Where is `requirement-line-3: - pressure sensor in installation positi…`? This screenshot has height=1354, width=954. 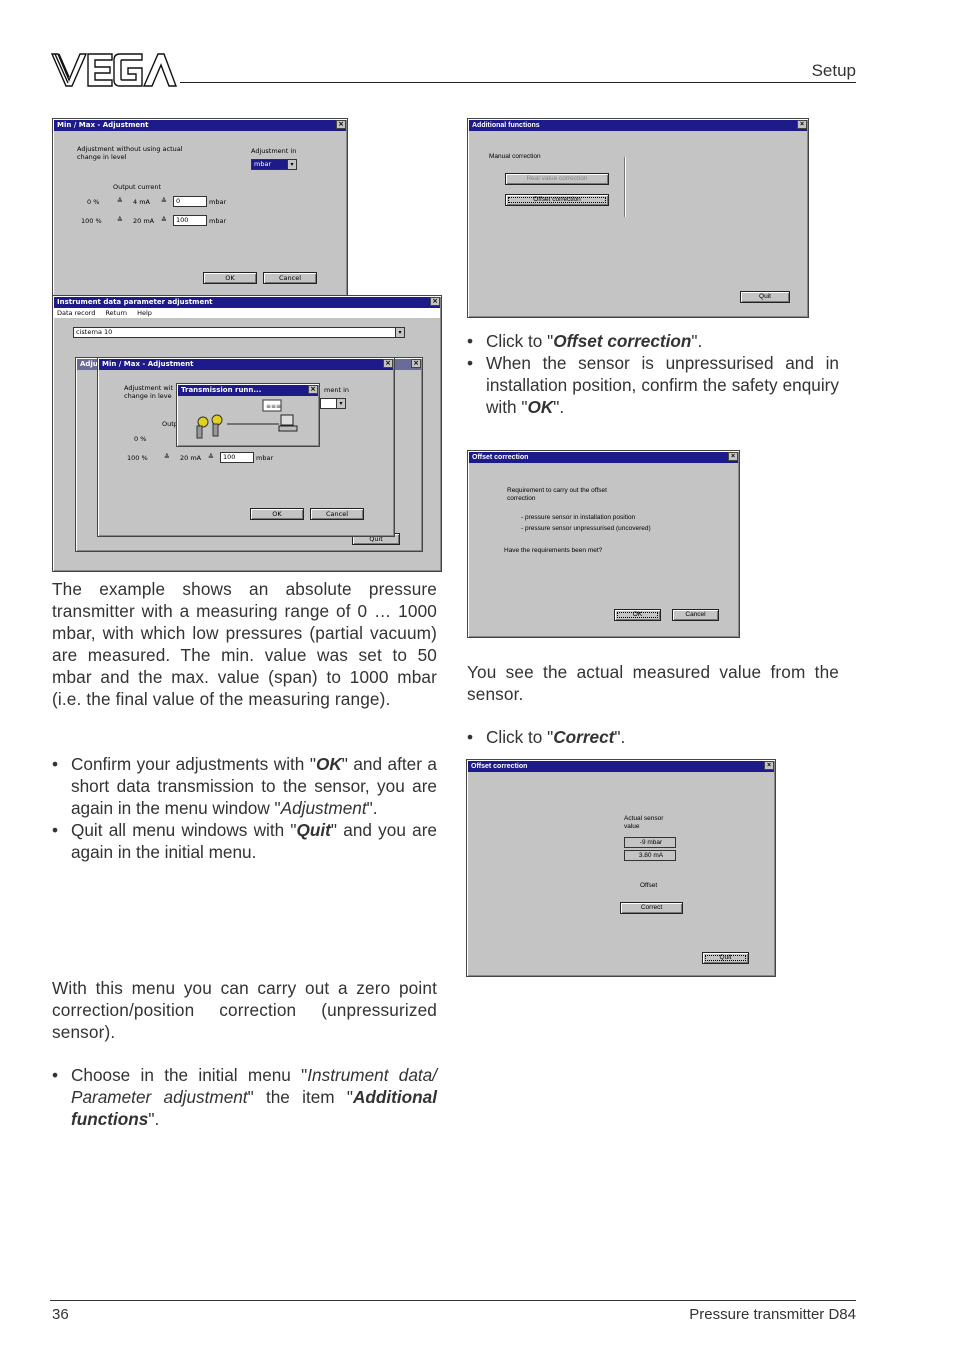
requirement-line-3: - pressure sensor in installation positi… is located at coordinates (578, 517).